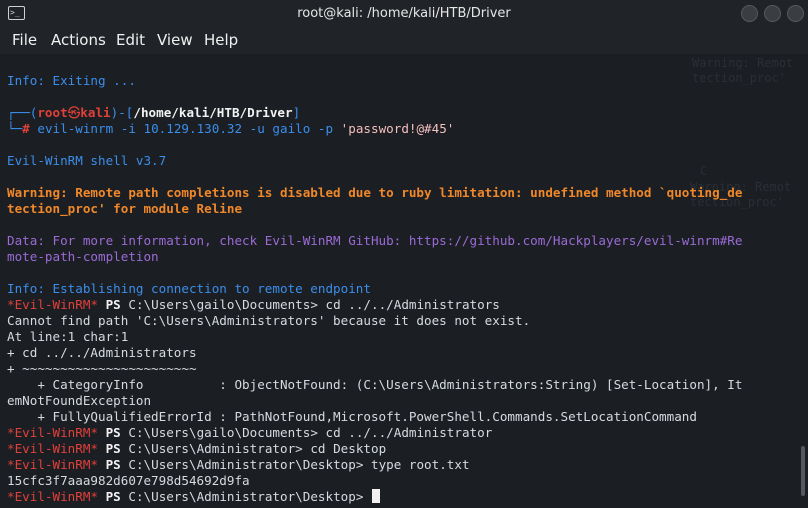 The height and width of the screenshot is (508, 808). What do you see at coordinates (79, 400) in the screenshot?
I see `error-line: emNotFoundException` at bounding box center [79, 400].